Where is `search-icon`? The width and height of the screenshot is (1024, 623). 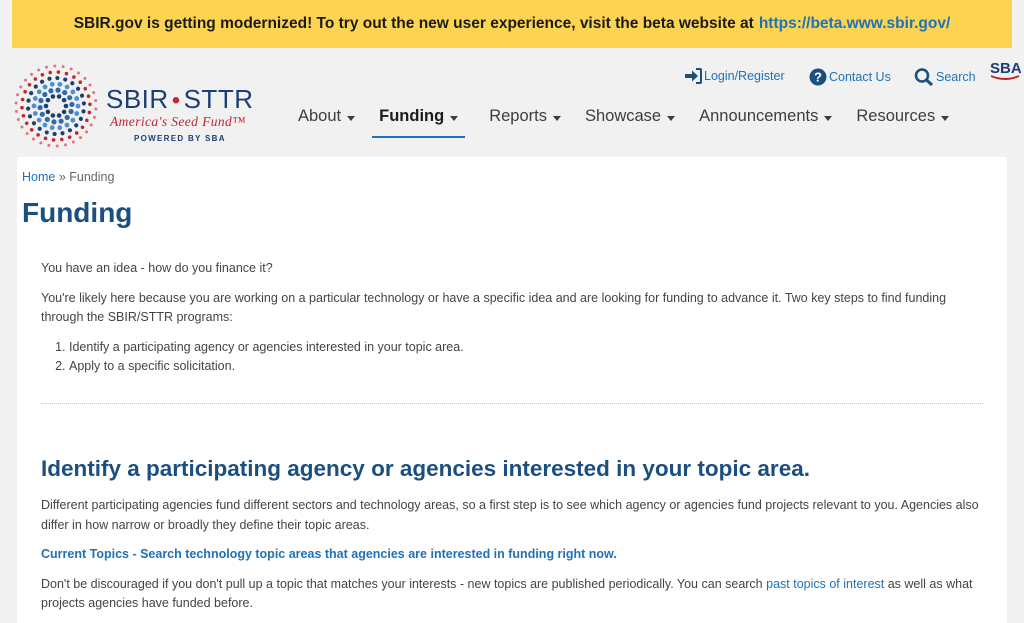 search-icon is located at coordinates (924, 77).